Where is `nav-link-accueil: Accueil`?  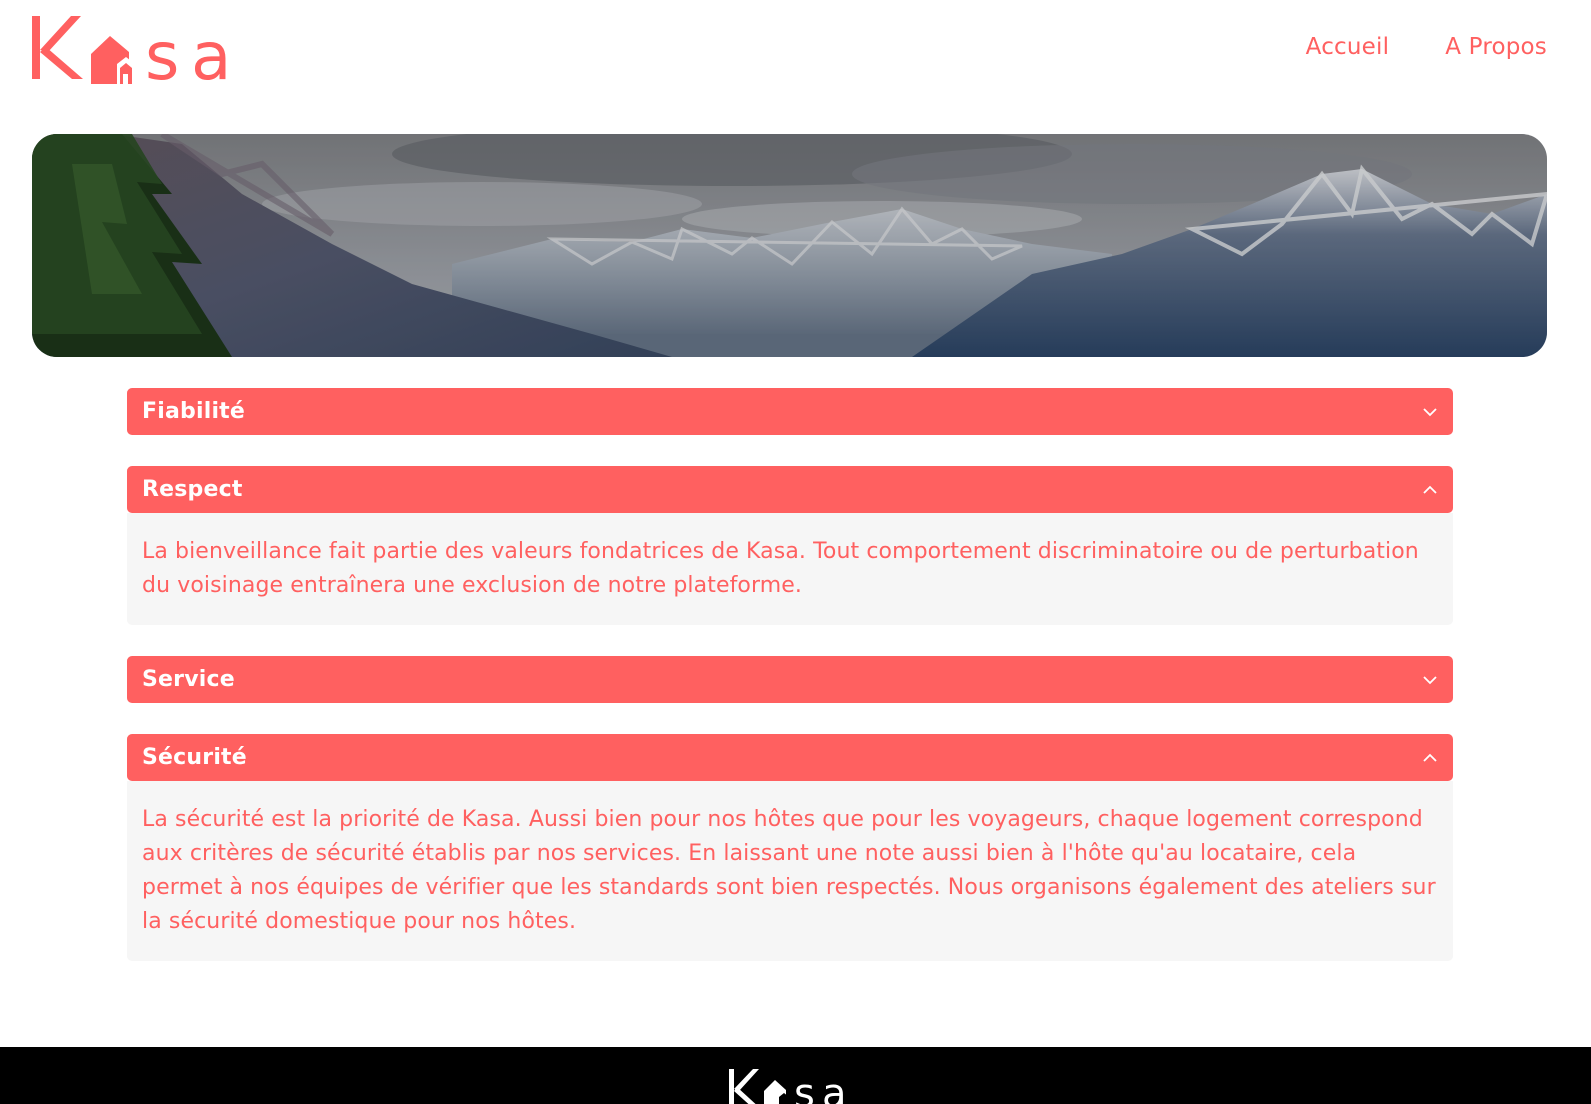 nav-link-accueil: Accueil is located at coordinates (1348, 47).